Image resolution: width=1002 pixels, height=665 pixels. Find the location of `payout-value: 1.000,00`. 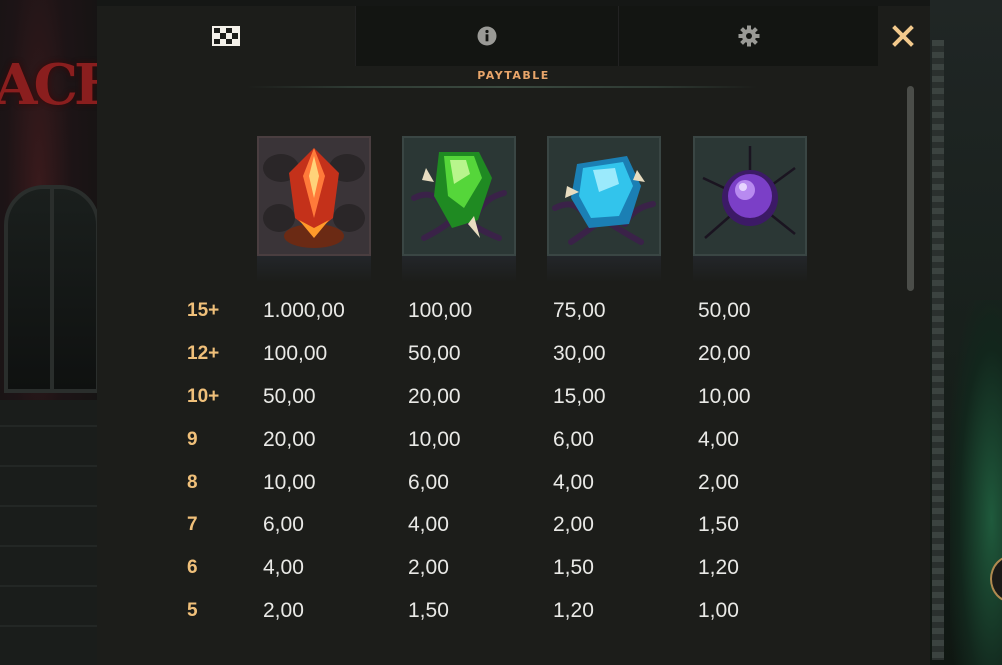

payout-value: 1.000,00 is located at coordinates (304, 310).